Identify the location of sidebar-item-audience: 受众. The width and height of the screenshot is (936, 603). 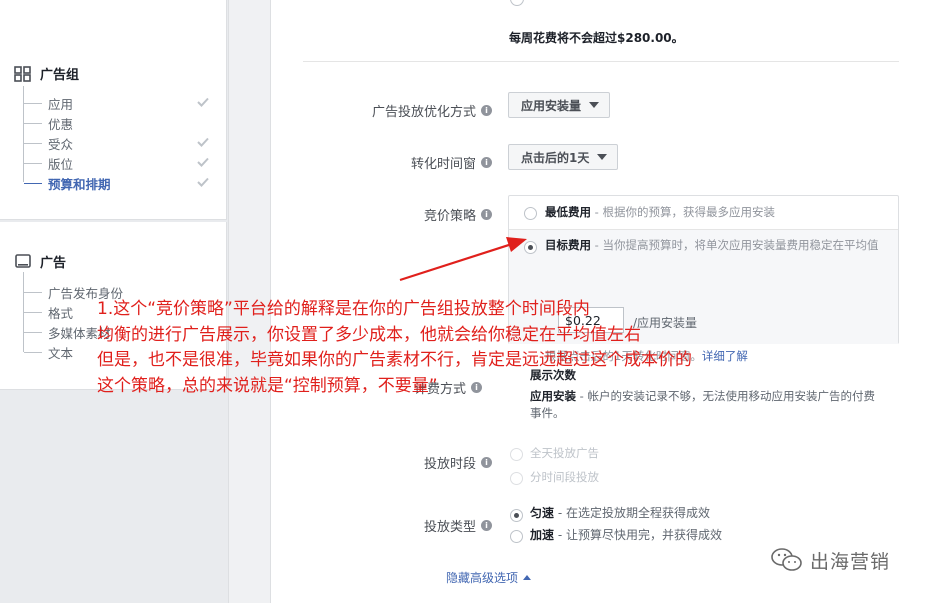
(48, 143).